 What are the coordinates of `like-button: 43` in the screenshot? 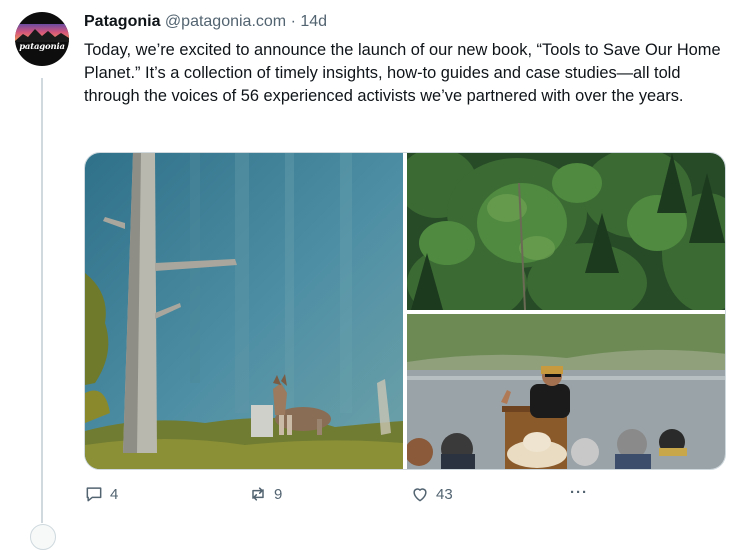 It's located at (431, 494).